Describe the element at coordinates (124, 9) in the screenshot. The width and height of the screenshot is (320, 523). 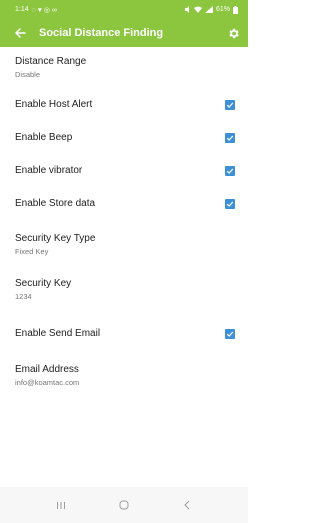
I see `status-bar: 1:14 ◌ ♥ ◎ ∞ 61%` at that location.